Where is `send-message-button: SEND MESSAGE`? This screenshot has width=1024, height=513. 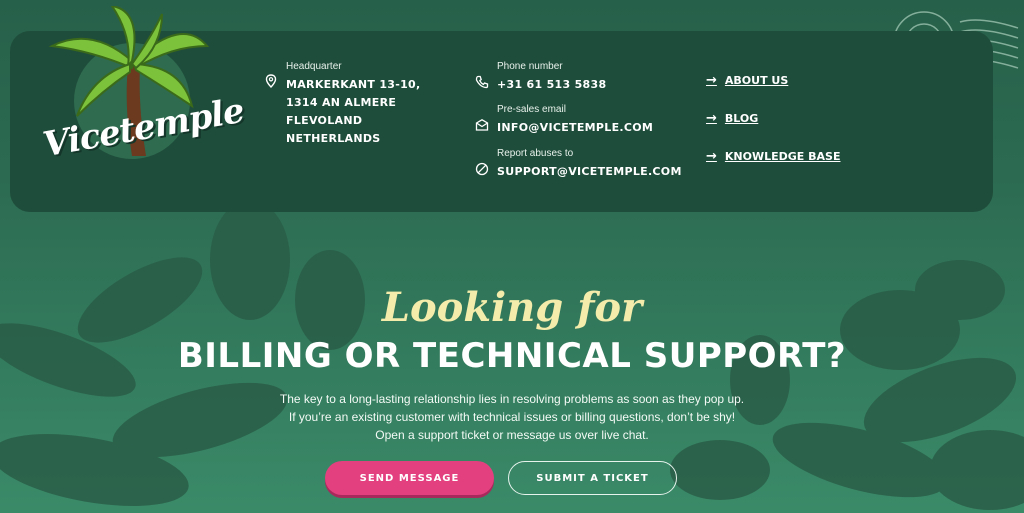 send-message-button: SEND MESSAGE is located at coordinates (409, 478).